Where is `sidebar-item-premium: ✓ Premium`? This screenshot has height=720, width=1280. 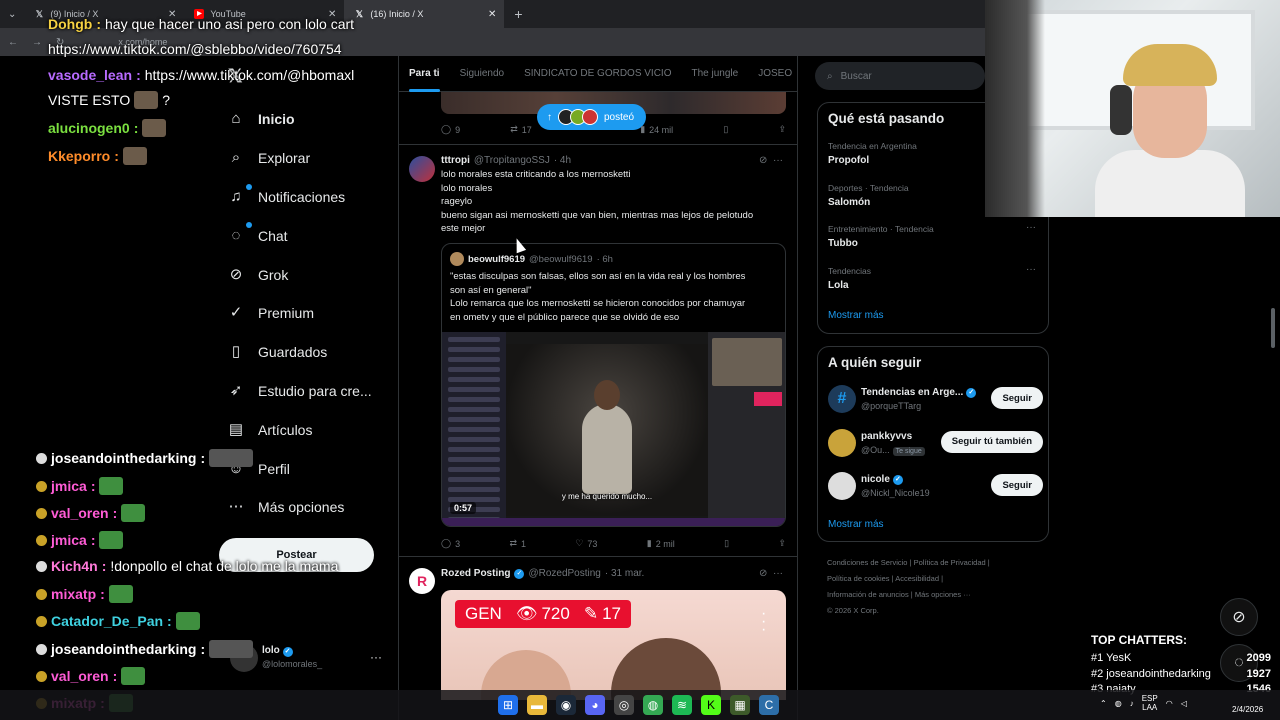
sidebar-item-premium: ✓ Premium is located at coordinates (308, 313).